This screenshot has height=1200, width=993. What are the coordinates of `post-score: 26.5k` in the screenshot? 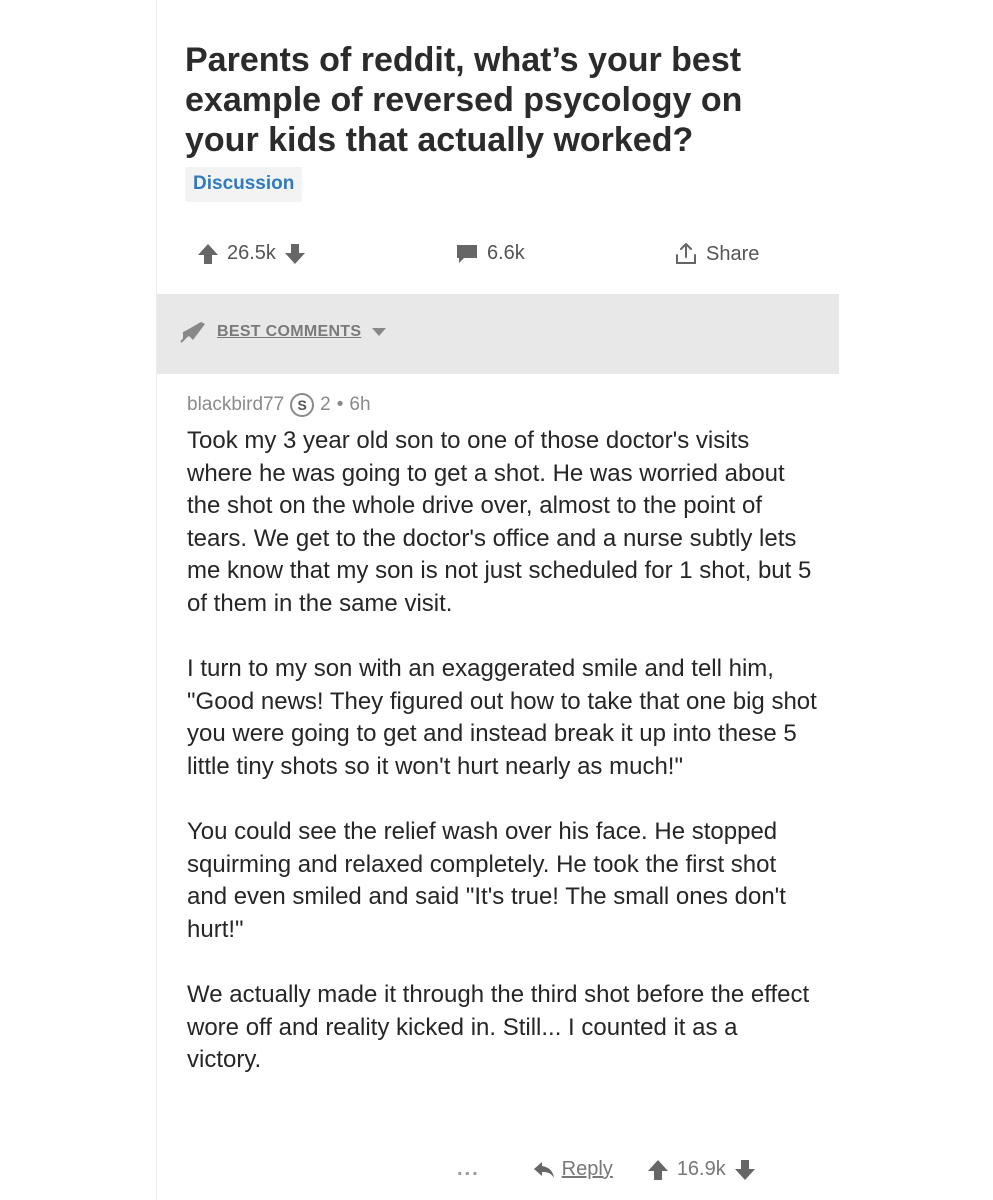 It's located at (251, 253).